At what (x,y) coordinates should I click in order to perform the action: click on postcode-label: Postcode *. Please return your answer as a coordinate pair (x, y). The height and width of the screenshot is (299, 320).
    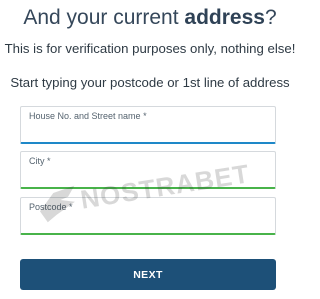
    Looking at the image, I should click on (51, 207).